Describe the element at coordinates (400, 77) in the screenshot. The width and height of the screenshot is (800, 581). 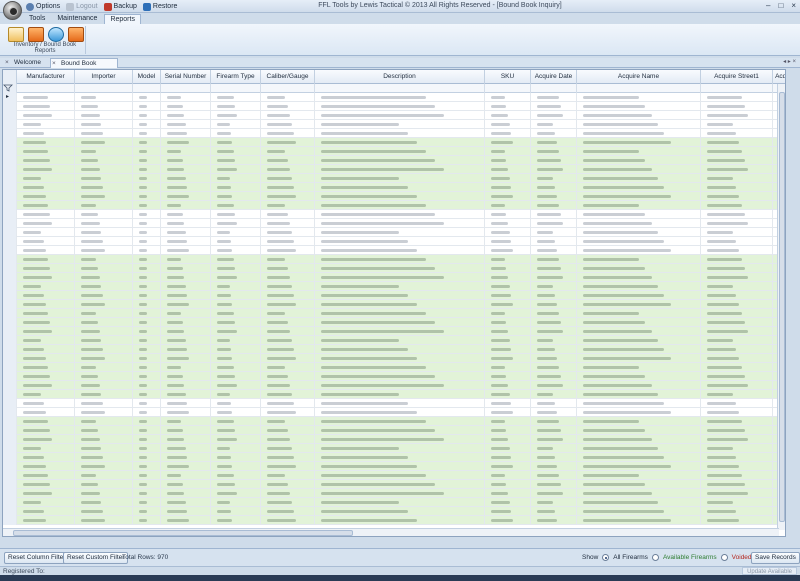
I see `column-header: Description` at that location.